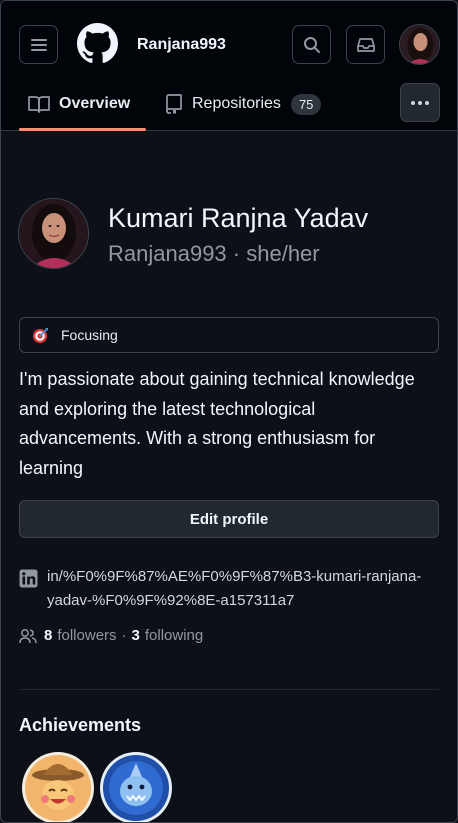  I want to click on yolo-badge-icon, so click(58, 786).